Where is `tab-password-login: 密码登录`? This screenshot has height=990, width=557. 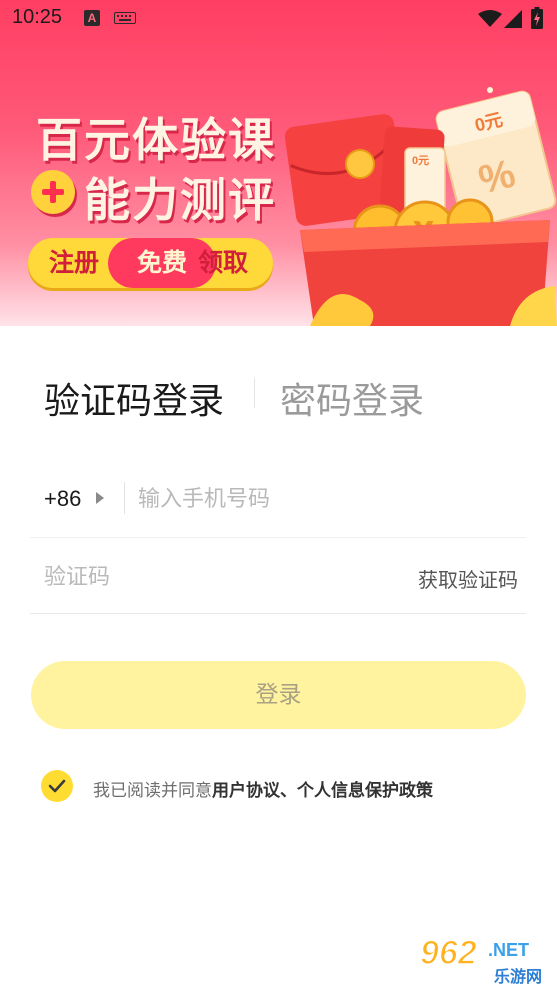
tab-password-login: 密码登录 is located at coordinates (352, 398).